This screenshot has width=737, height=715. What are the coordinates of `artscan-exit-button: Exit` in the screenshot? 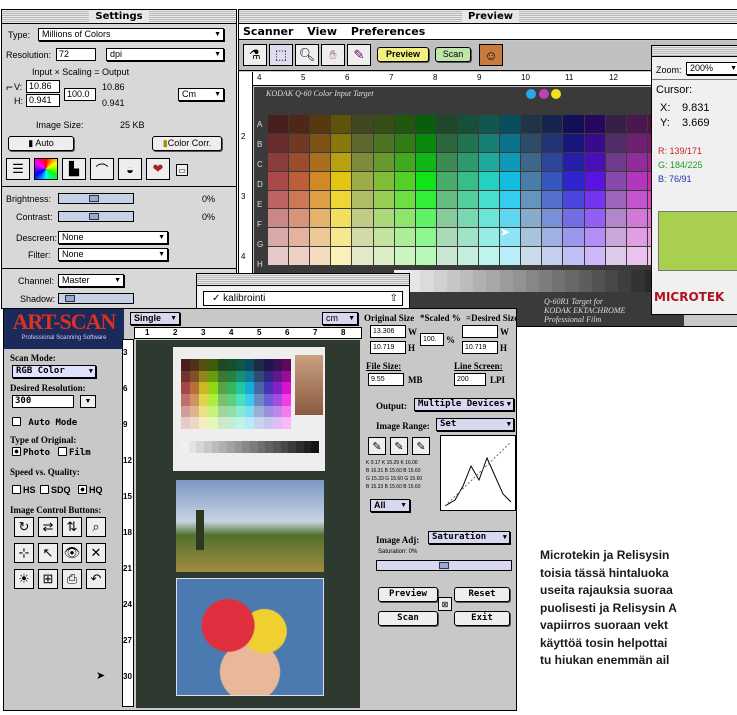 It's located at (482, 618).